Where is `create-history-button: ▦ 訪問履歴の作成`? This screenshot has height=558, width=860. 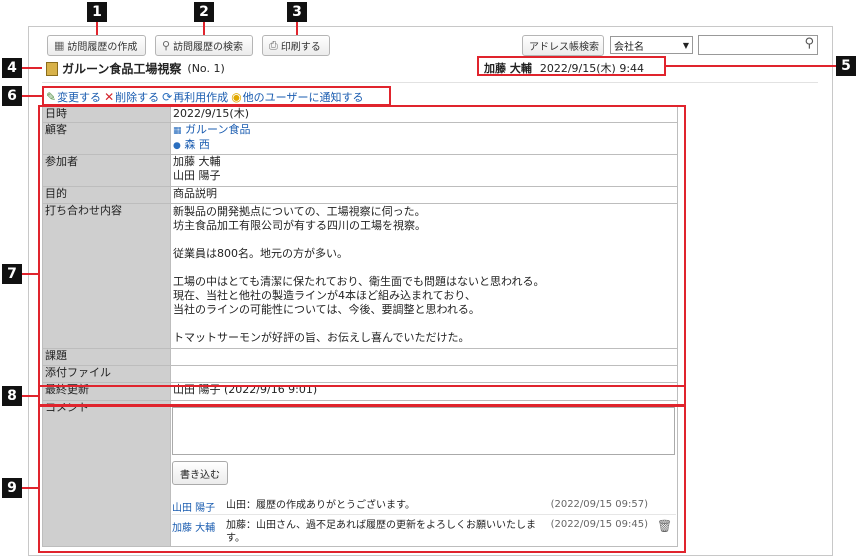
create-history-button: ▦ 訪問履歴の作成 is located at coordinates (96, 45).